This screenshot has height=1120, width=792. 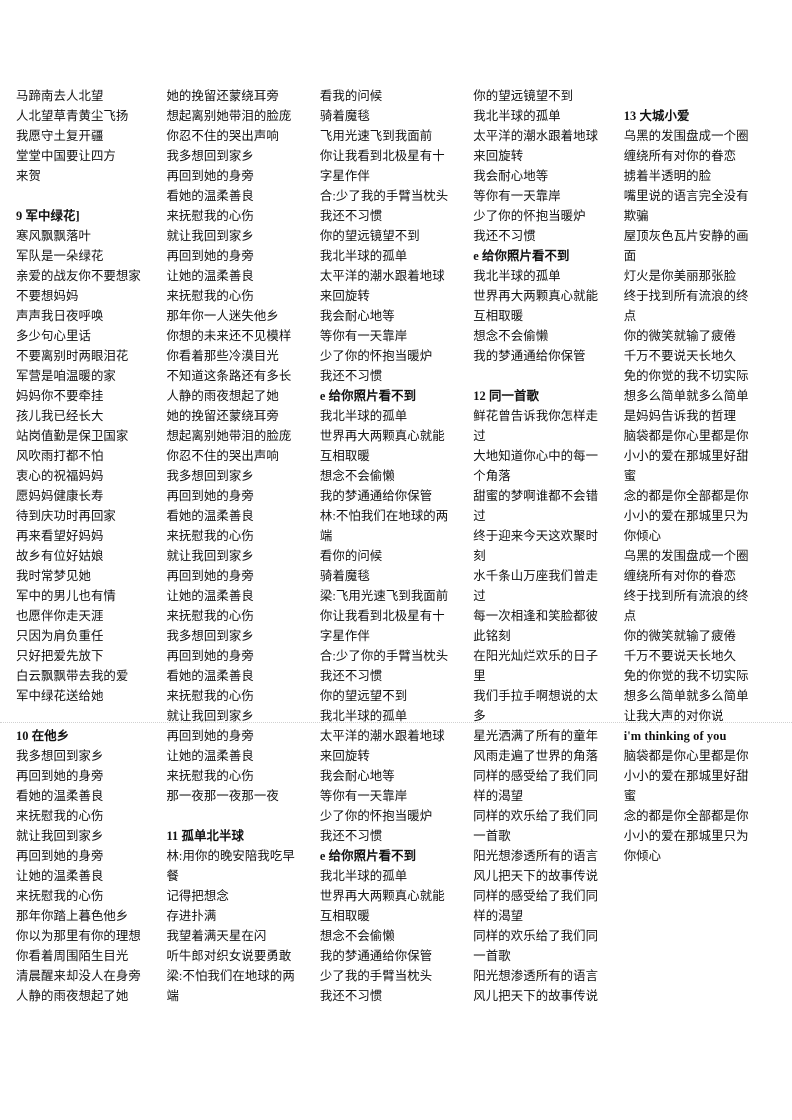 What do you see at coordinates (28, 176) in the screenshot?
I see `lyric-line: 来贺` at bounding box center [28, 176].